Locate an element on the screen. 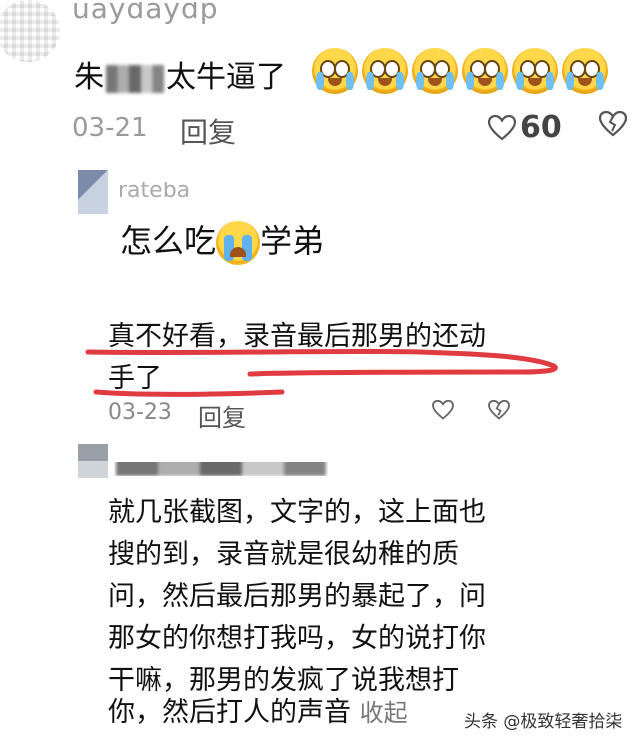 The width and height of the screenshot is (640, 741). collapse-button: 收起 is located at coordinates (384, 713).